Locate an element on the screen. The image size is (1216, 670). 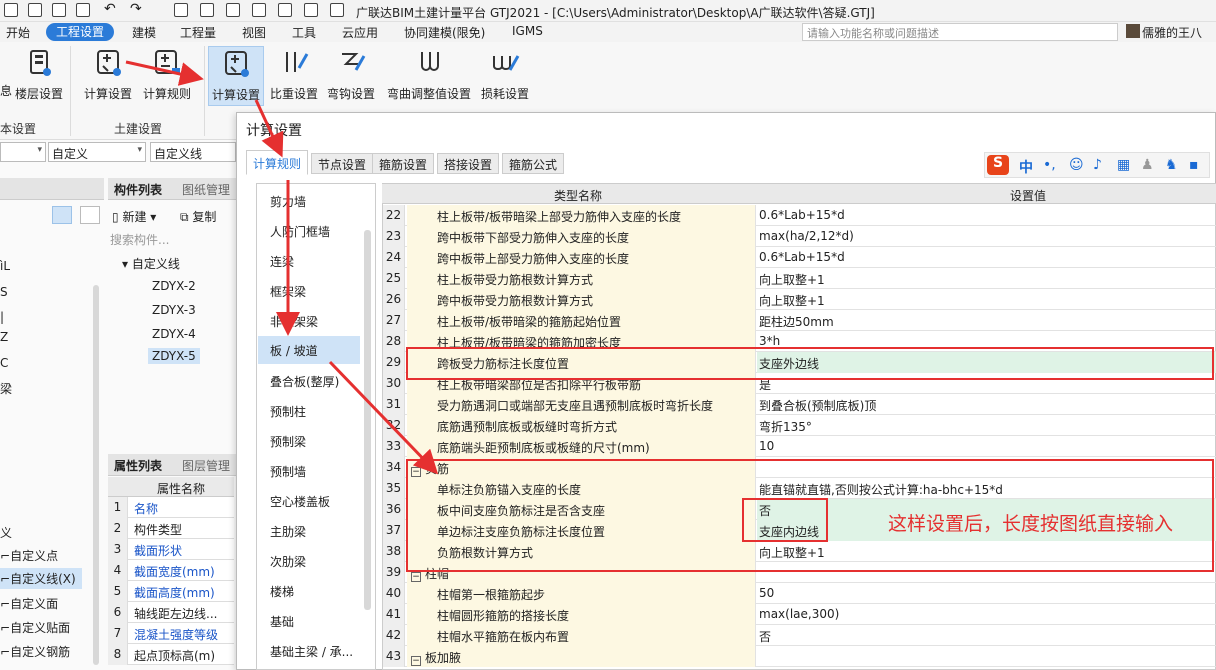
film-icon is located at coordinates (311, 10).